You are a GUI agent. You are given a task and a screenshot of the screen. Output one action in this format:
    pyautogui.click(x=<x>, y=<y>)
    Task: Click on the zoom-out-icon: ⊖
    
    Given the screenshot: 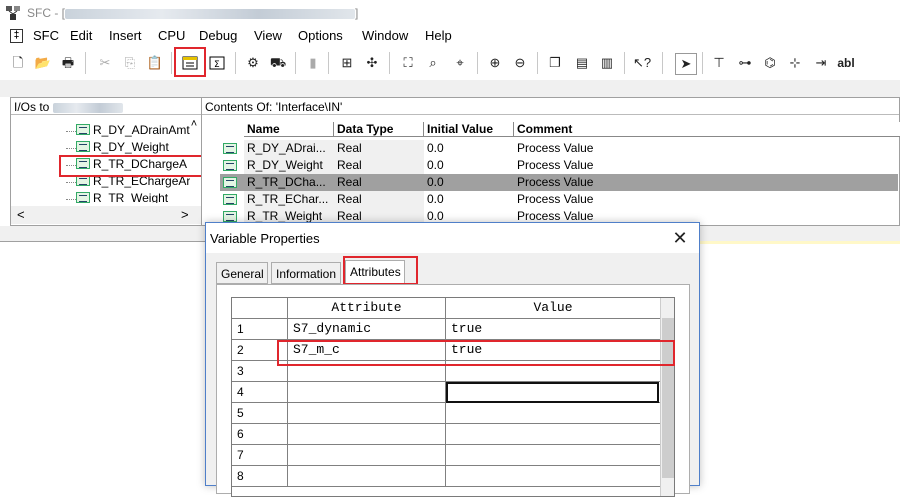 What is the action you would take?
    pyautogui.click(x=520, y=63)
    